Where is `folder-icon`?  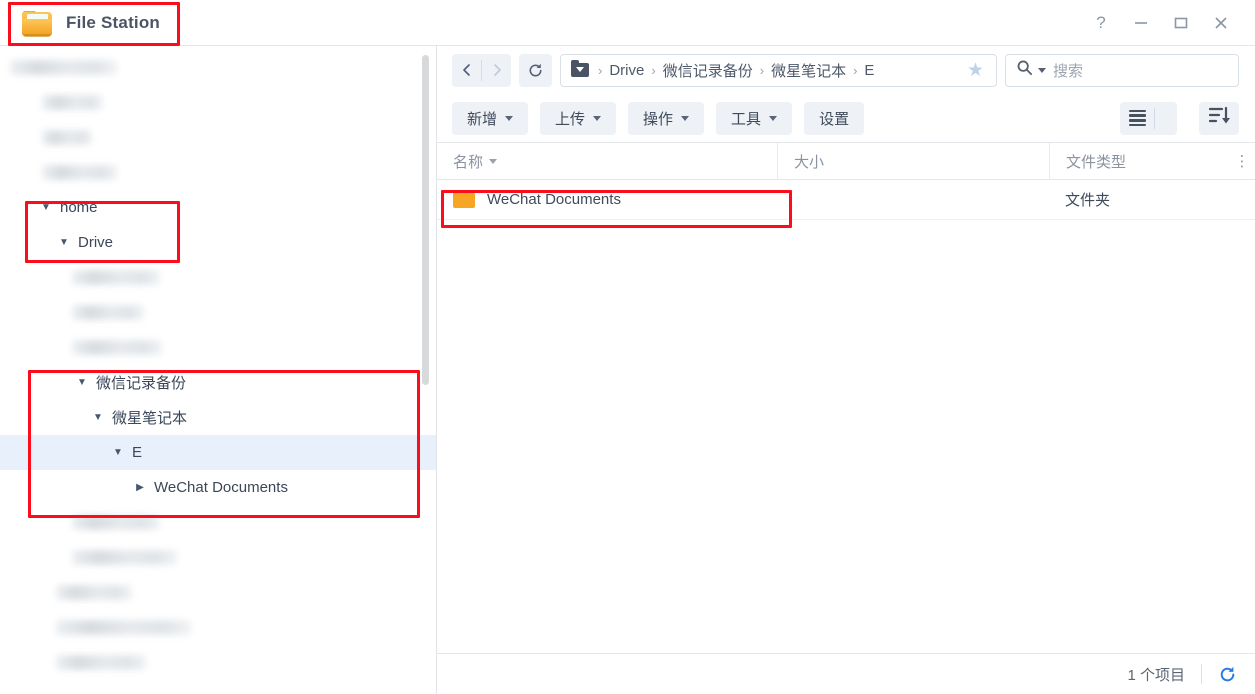 folder-icon is located at coordinates (464, 199).